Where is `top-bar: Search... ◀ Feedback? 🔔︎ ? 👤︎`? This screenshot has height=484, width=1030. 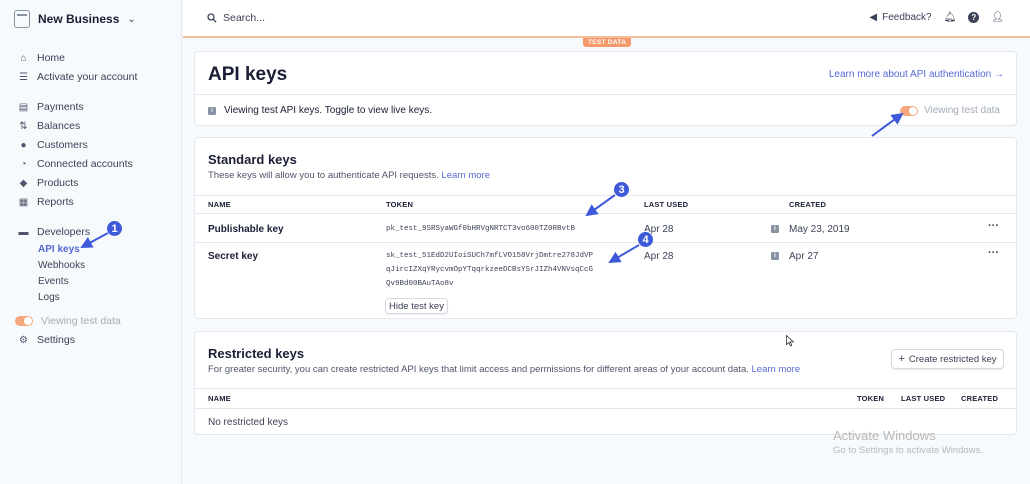
top-bar: Search... ◀ Feedback? 🔔︎ ? 👤︎ is located at coordinates (606, 19).